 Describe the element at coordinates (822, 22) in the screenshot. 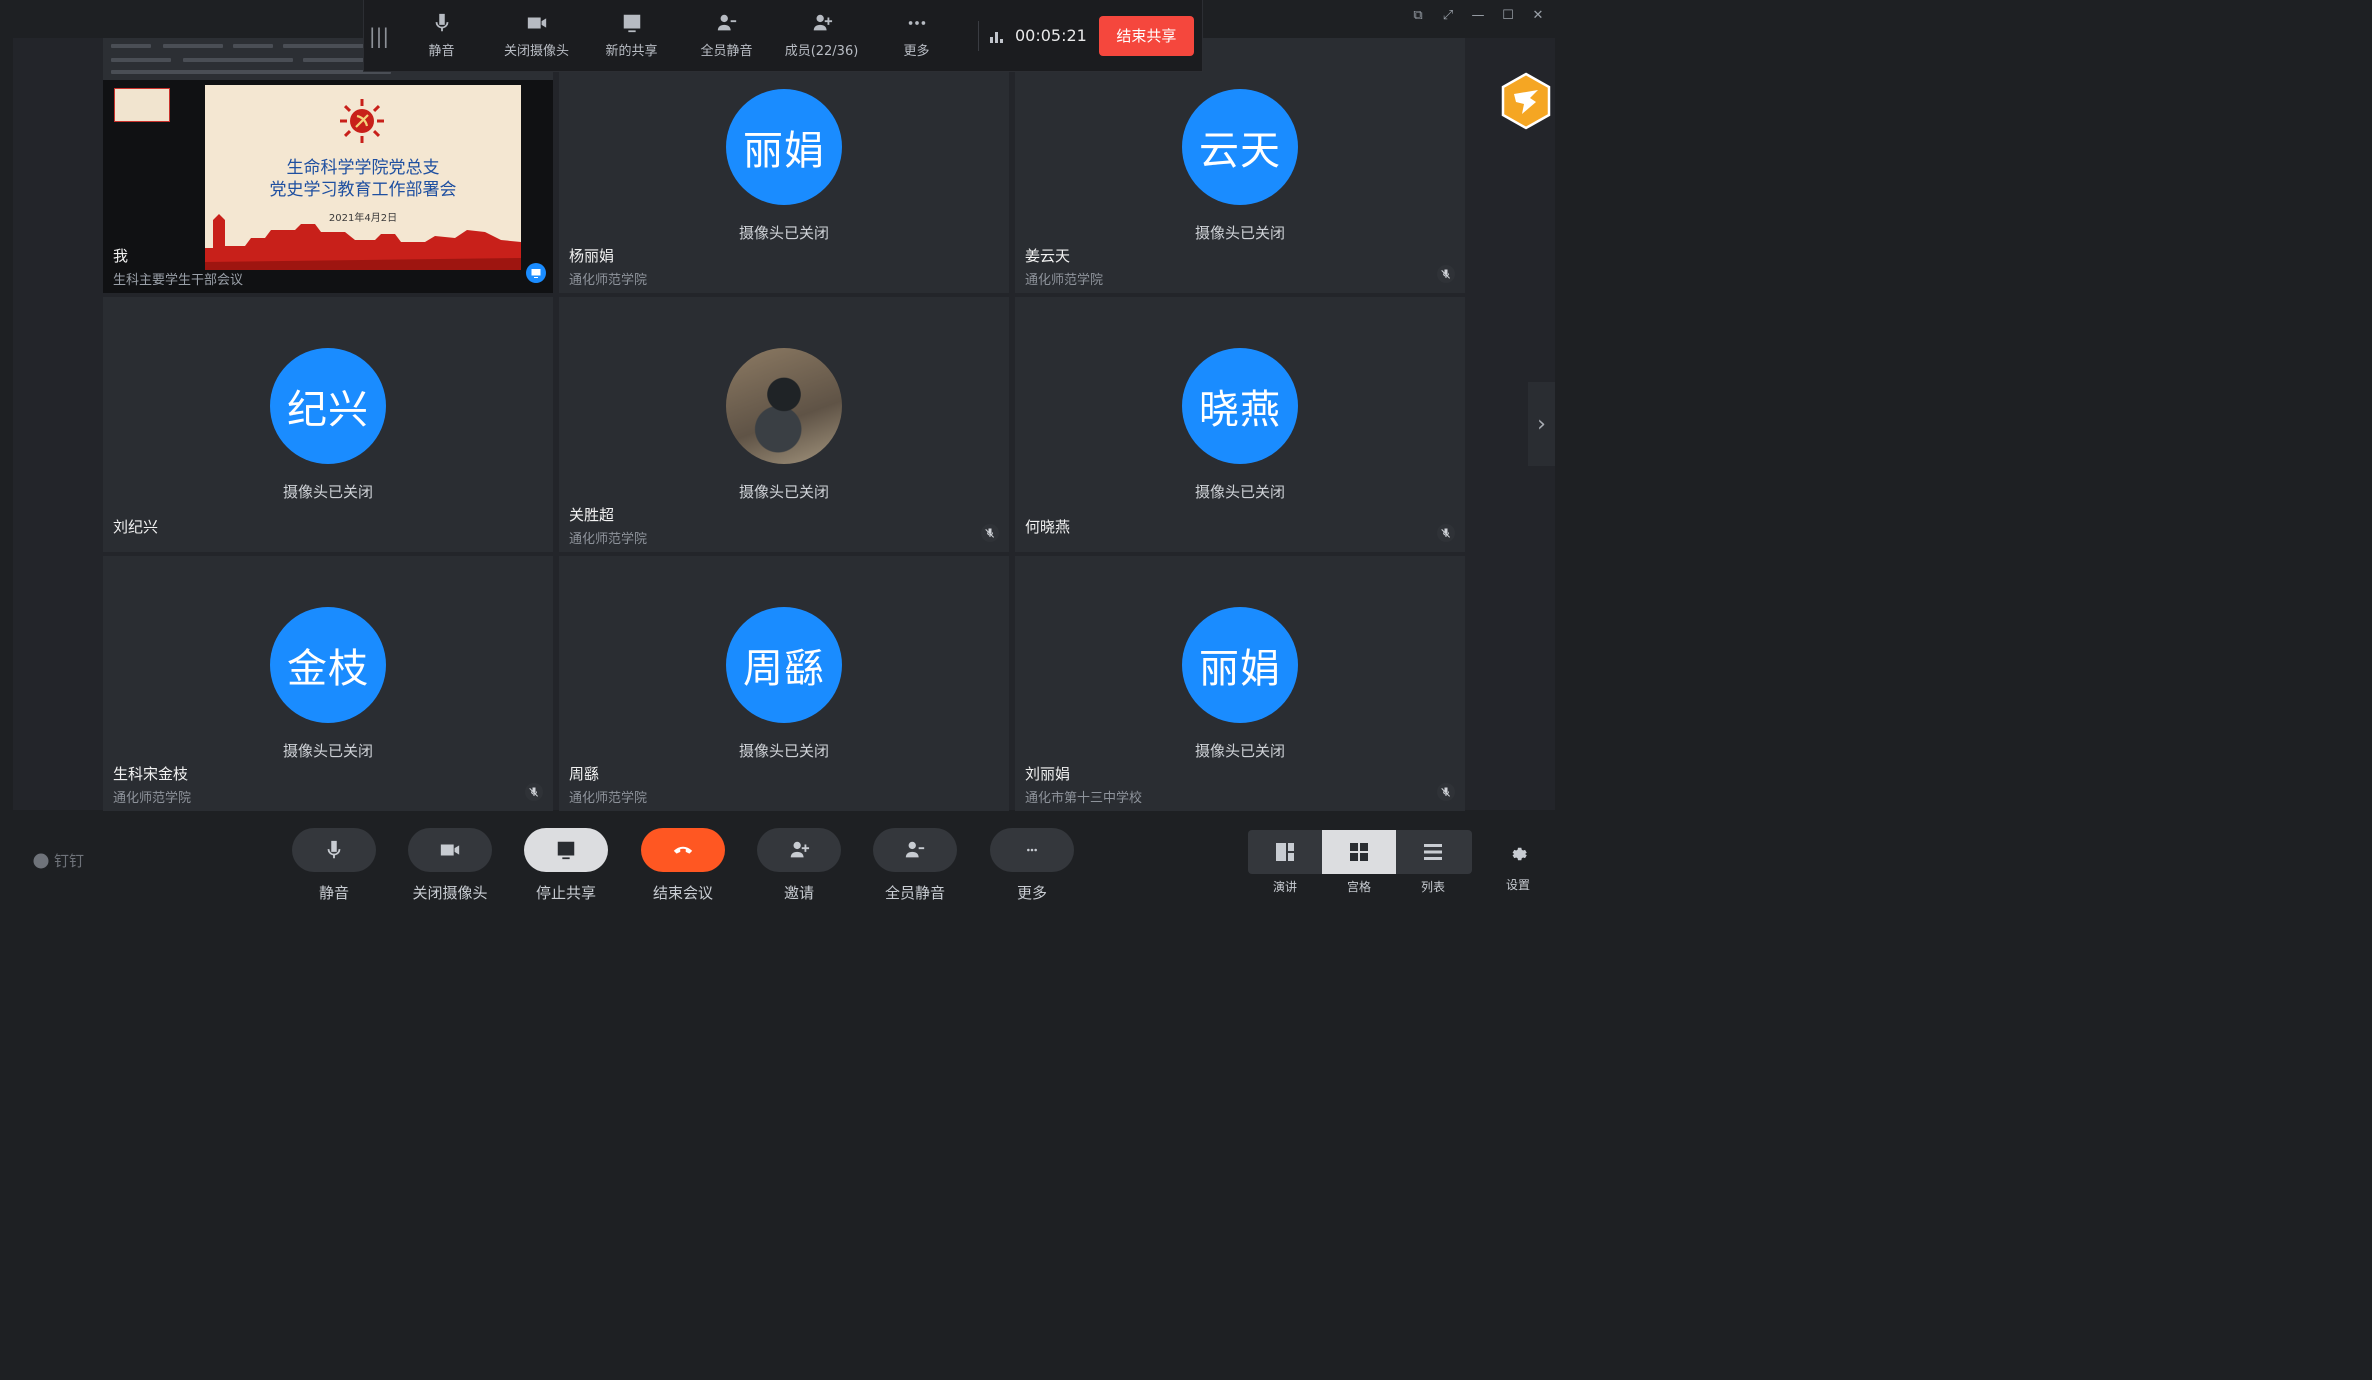

I see `members-icon` at that location.